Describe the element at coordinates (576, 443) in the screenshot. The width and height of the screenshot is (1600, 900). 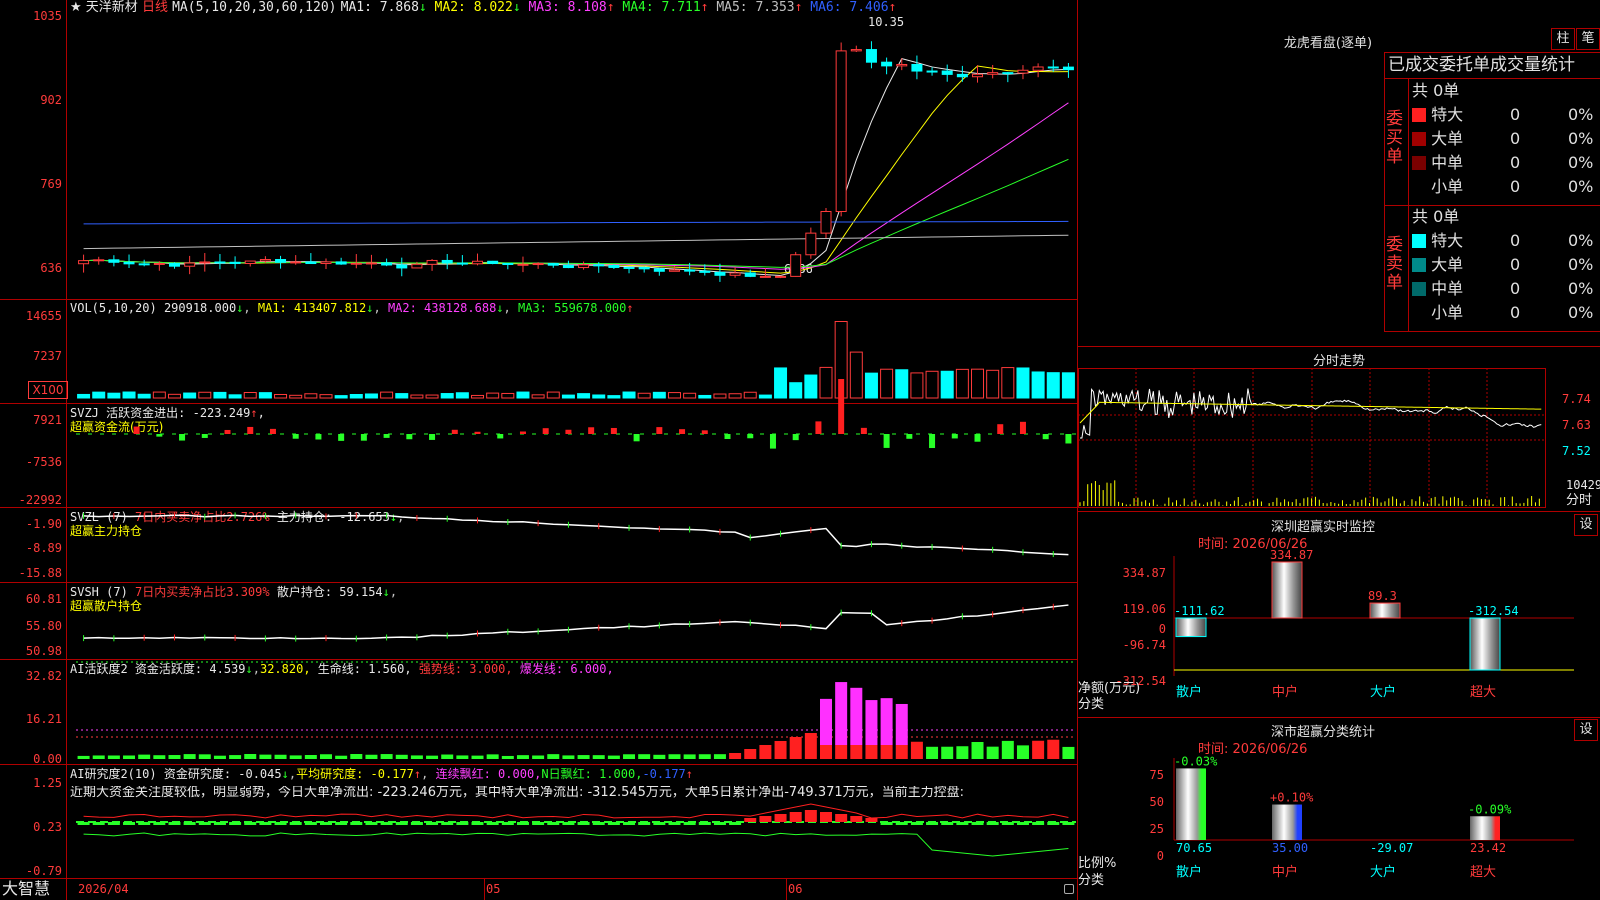
I see `fund-flow-chart` at that location.